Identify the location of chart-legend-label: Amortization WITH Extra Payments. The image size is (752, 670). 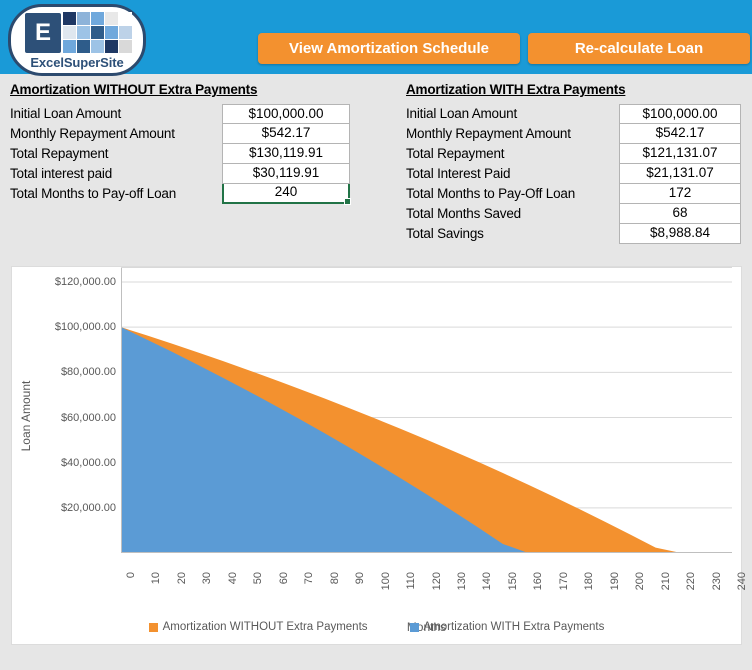
(514, 627).